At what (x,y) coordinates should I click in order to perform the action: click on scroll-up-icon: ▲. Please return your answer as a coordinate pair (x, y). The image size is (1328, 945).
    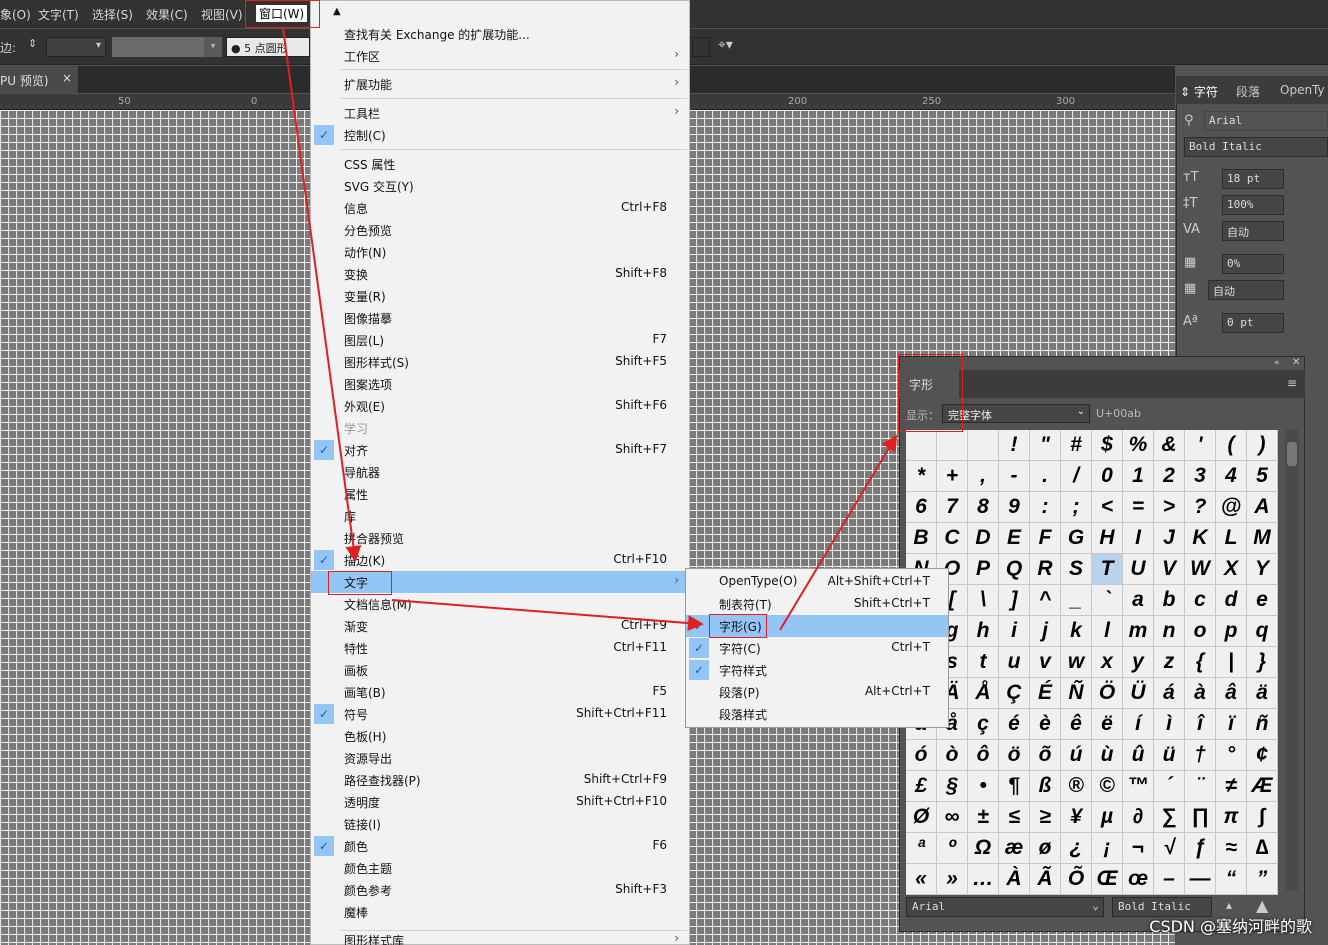
    Looking at the image, I should click on (337, 11).